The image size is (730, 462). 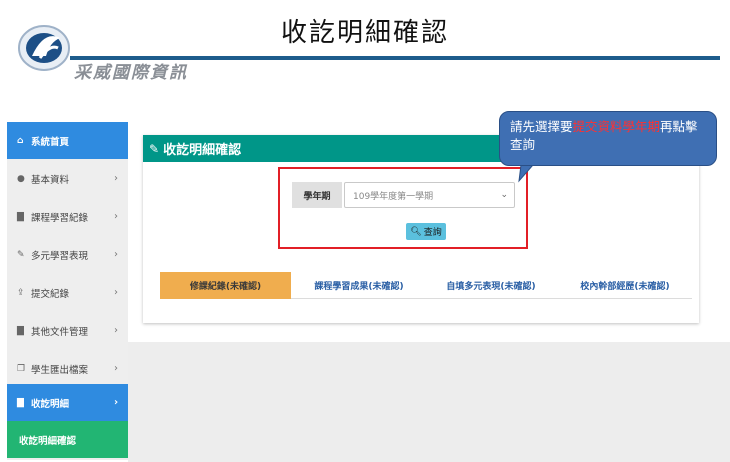 I want to click on sidebar-item-label: 學生匯出檔案, so click(x=60, y=370).